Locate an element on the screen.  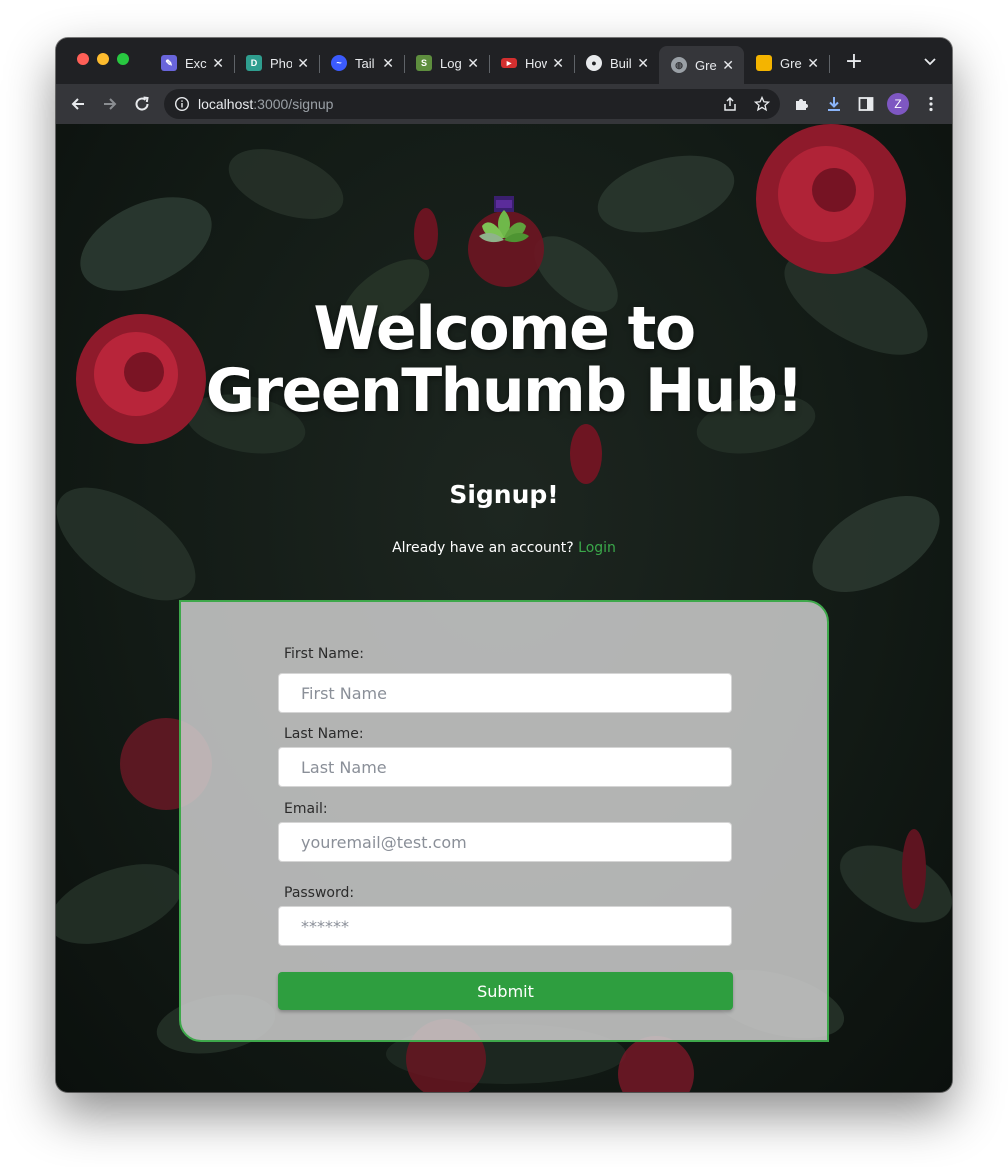
minimize-window-button is located at coordinates (103, 59).